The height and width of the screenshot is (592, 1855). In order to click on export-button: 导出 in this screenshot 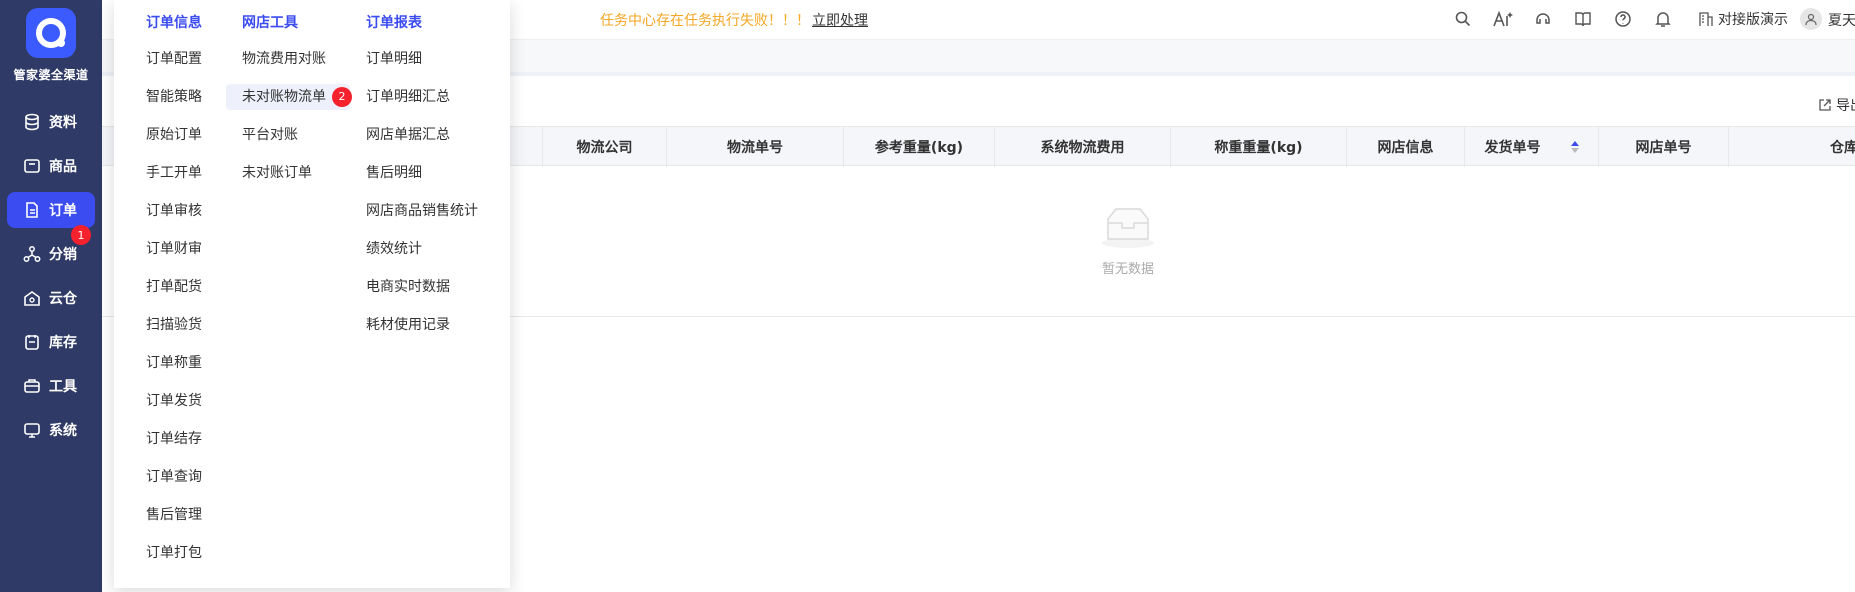, I will do `click(1836, 105)`.